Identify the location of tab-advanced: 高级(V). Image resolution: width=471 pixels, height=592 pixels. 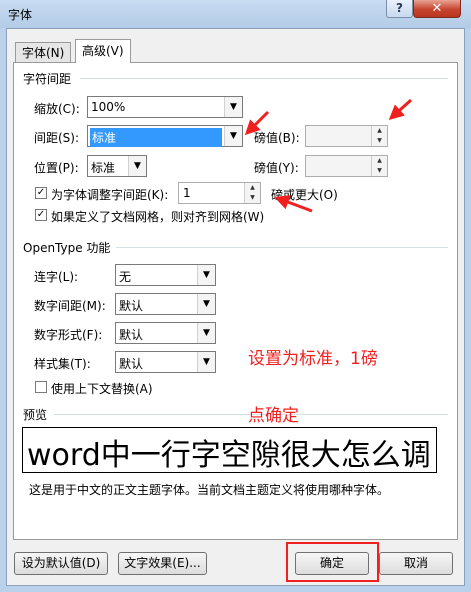
(103, 51).